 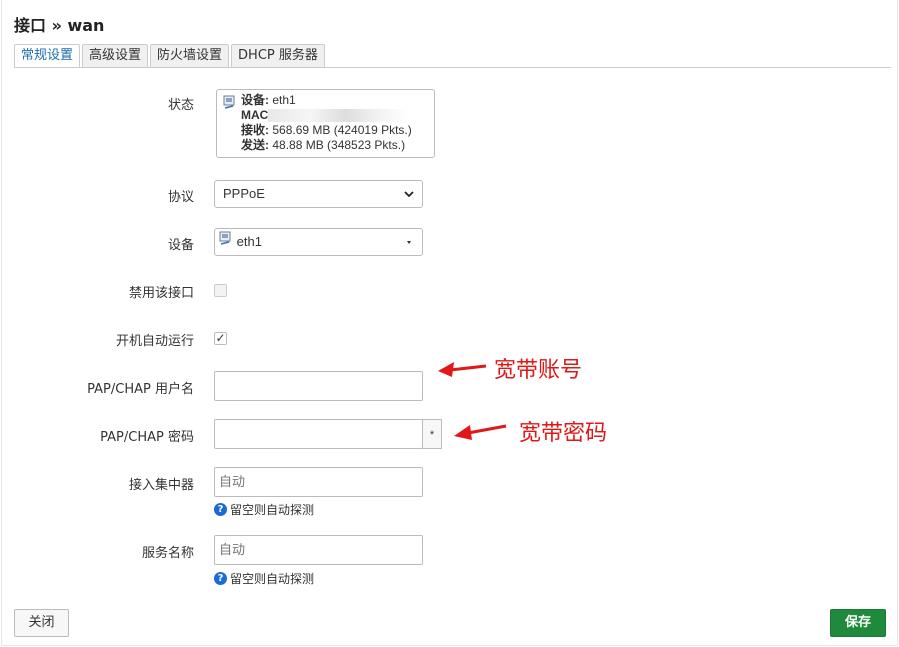 I want to click on protocol-label: 协议, so click(x=180, y=197).